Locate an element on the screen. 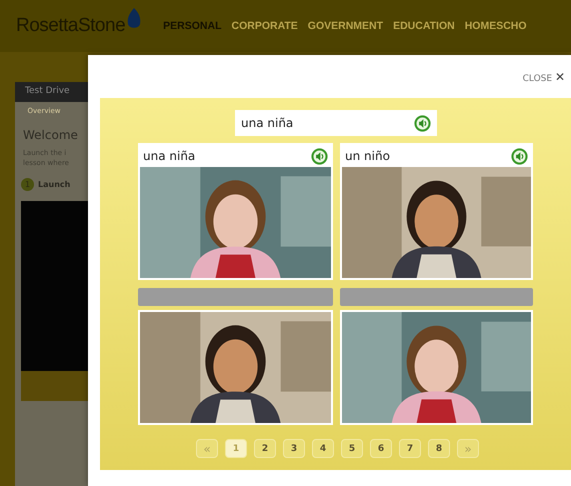 The image size is (571, 486). step-label: Launch is located at coordinates (54, 184).